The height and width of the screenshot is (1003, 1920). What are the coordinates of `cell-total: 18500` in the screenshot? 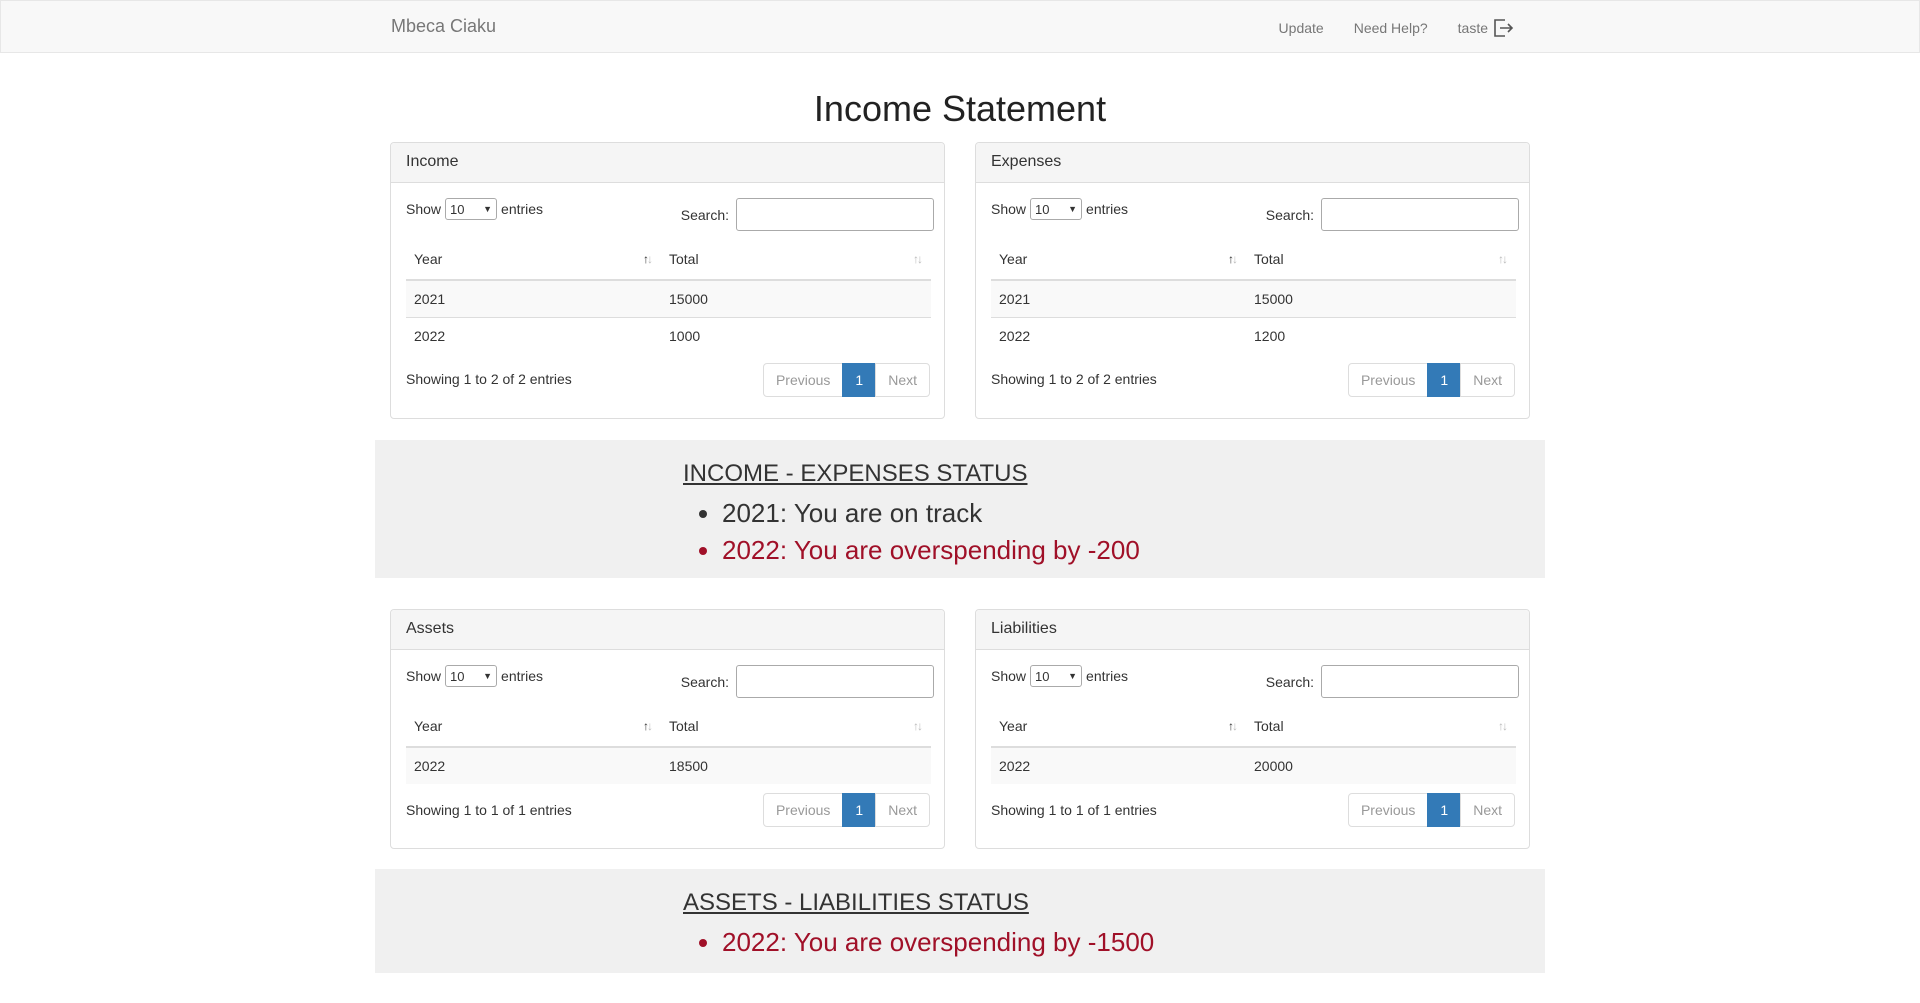 It's located at (796, 765).